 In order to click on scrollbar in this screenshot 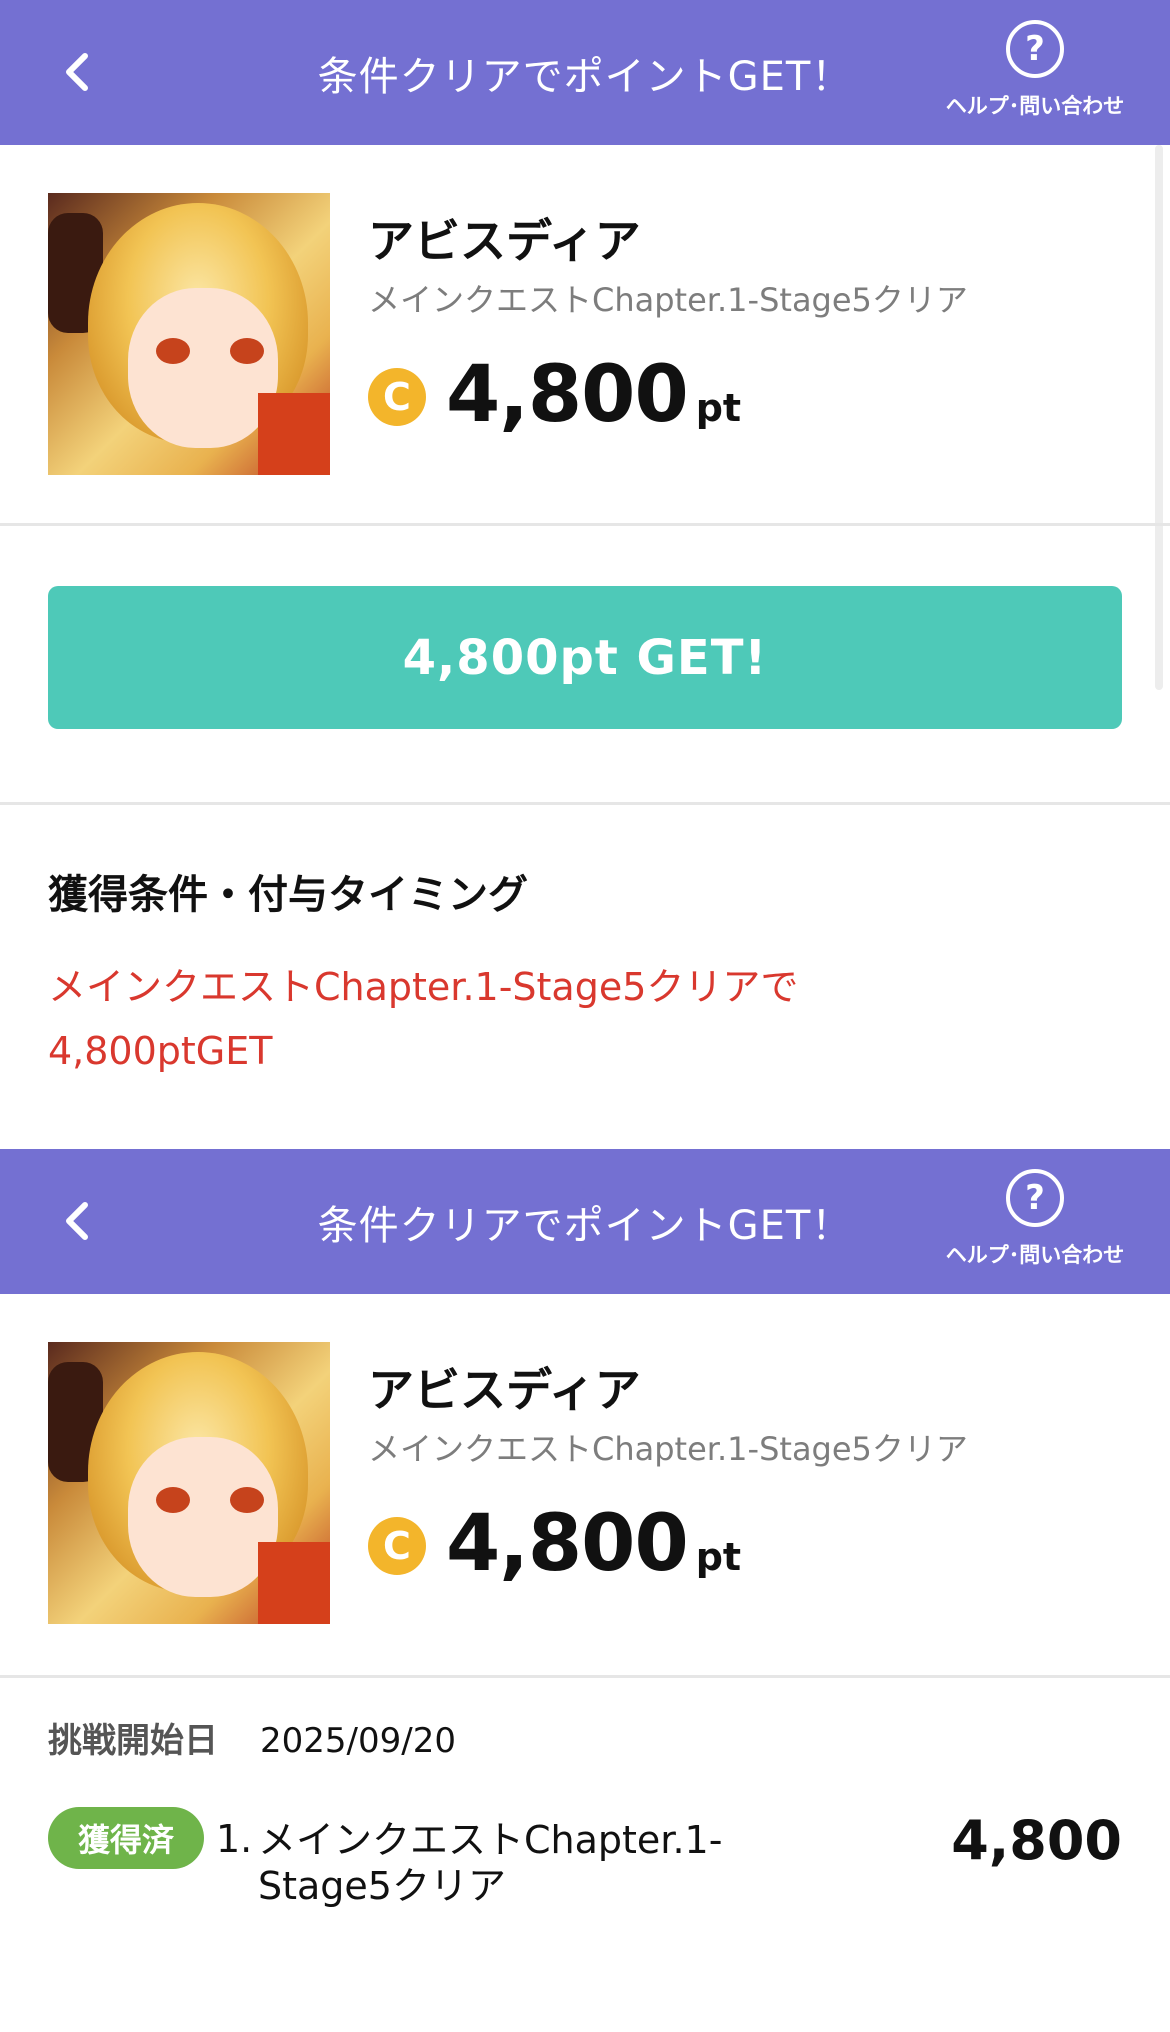, I will do `click(1159, 417)`.